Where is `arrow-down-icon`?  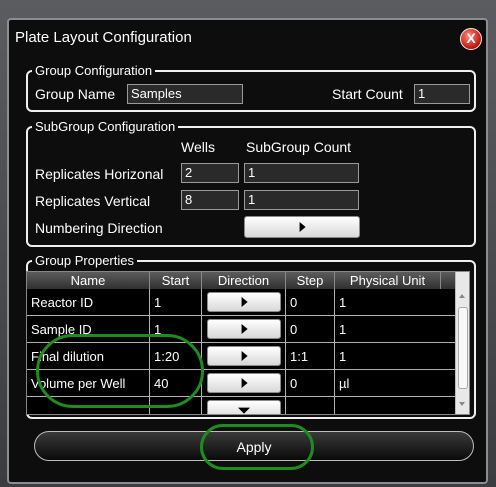
arrow-down-icon is located at coordinates (244, 410).